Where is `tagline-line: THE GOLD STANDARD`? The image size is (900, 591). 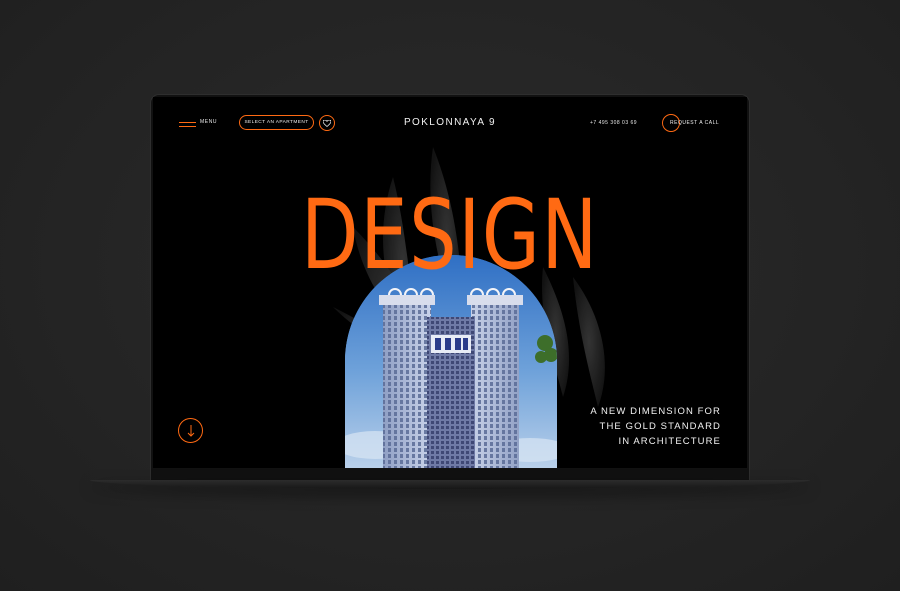
tagline-line: THE GOLD STANDARD is located at coordinates (660, 426).